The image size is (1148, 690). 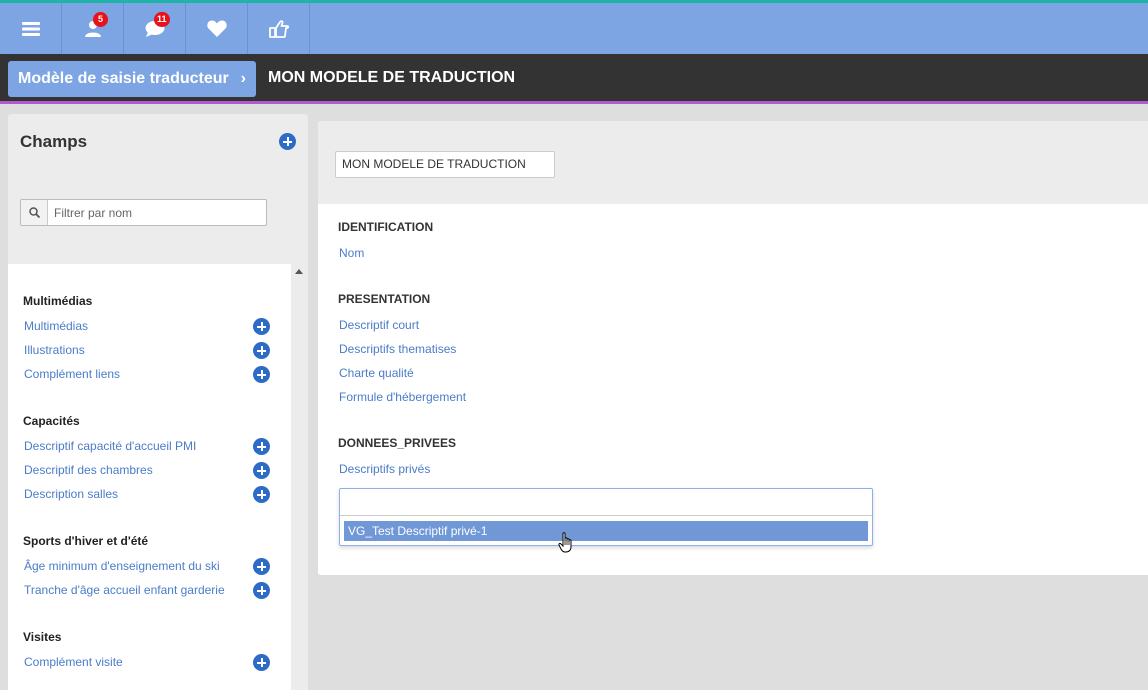 What do you see at coordinates (151, 351) in the screenshot?
I see `list-item: Illustrations` at bounding box center [151, 351].